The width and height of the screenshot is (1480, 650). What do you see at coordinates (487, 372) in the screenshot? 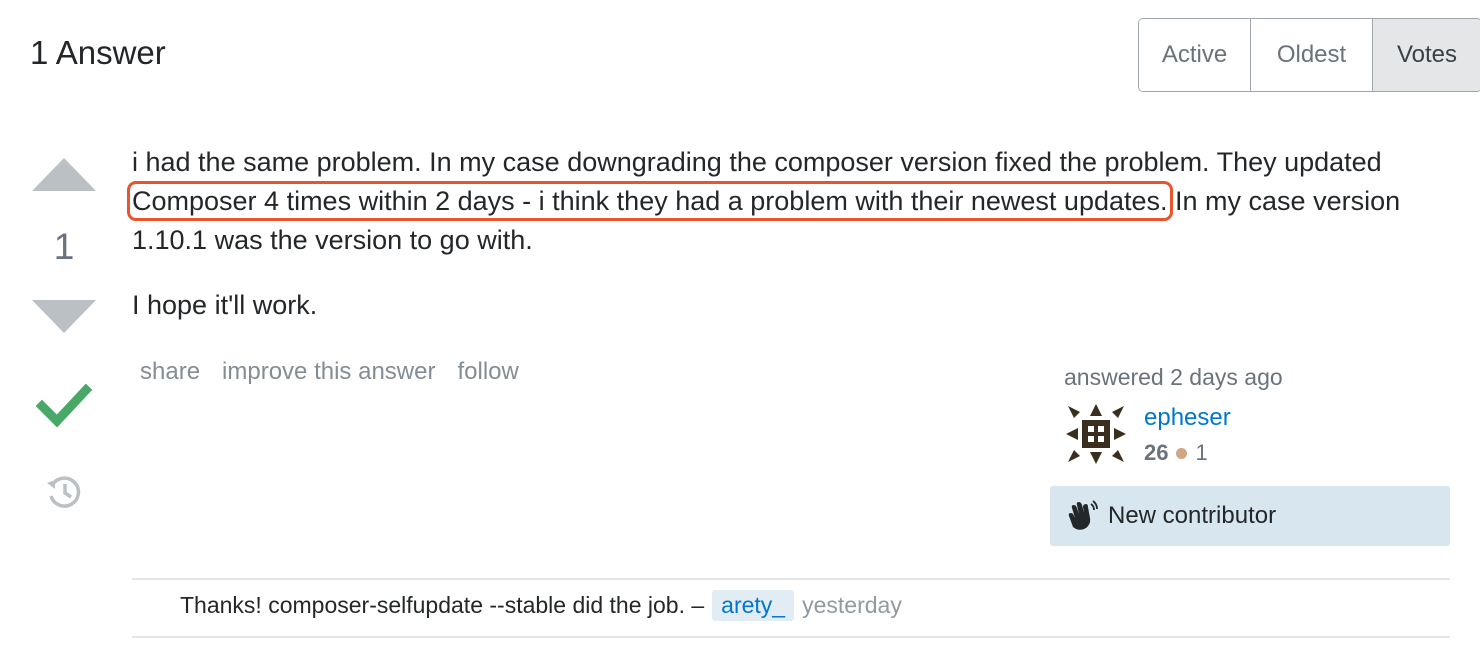
I see `follow-link: follow` at bounding box center [487, 372].